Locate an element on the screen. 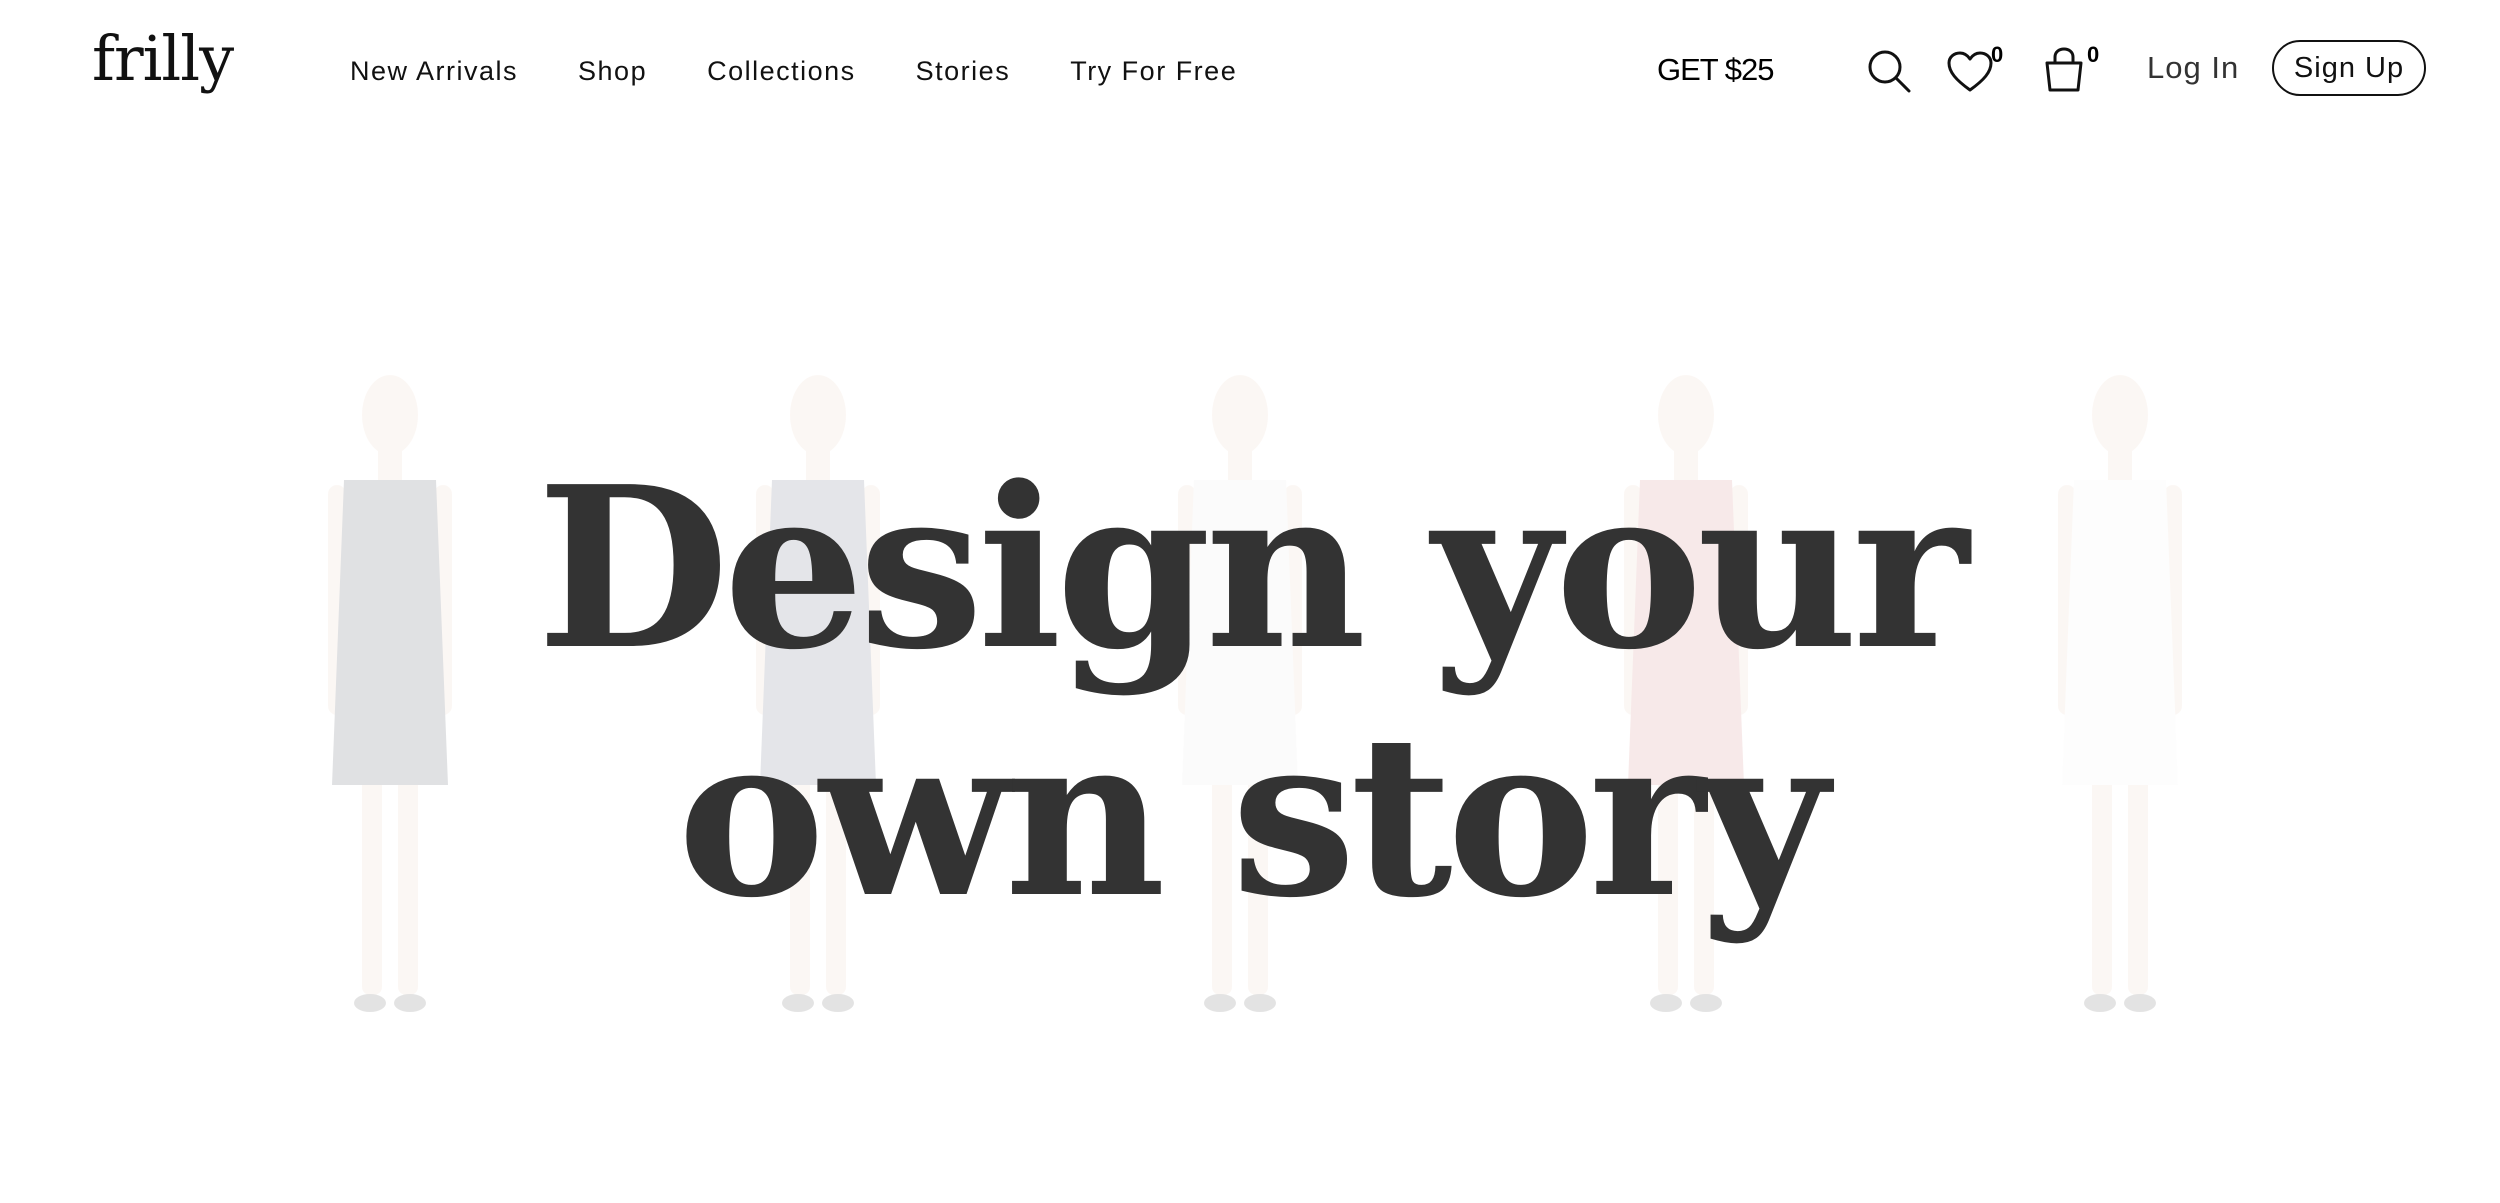 This screenshot has width=2500, height=1203. cart-button is located at coordinates (2064, 70).